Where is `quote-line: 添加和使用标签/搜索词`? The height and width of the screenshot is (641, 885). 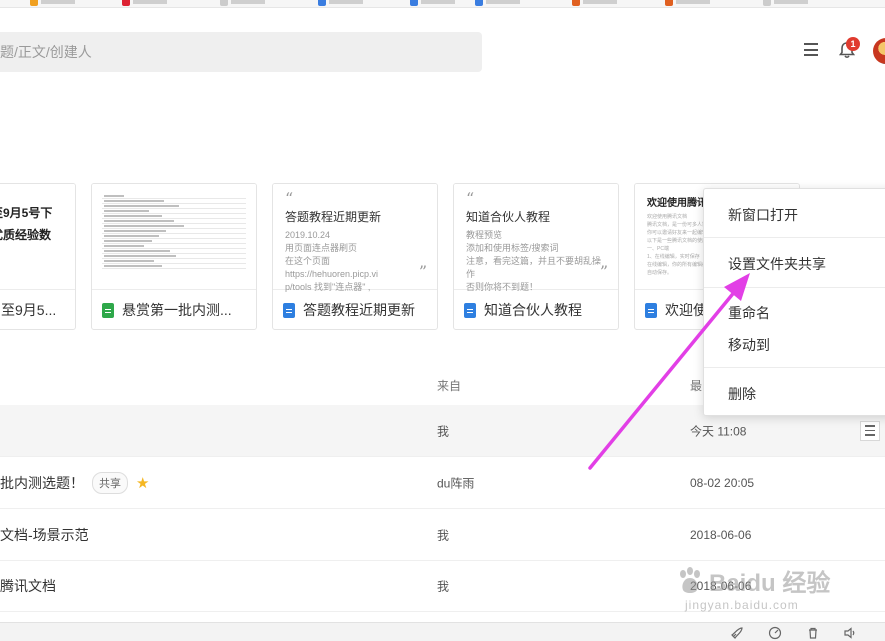 quote-line: 添加和使用标签/搜索词 is located at coordinates (512, 248).